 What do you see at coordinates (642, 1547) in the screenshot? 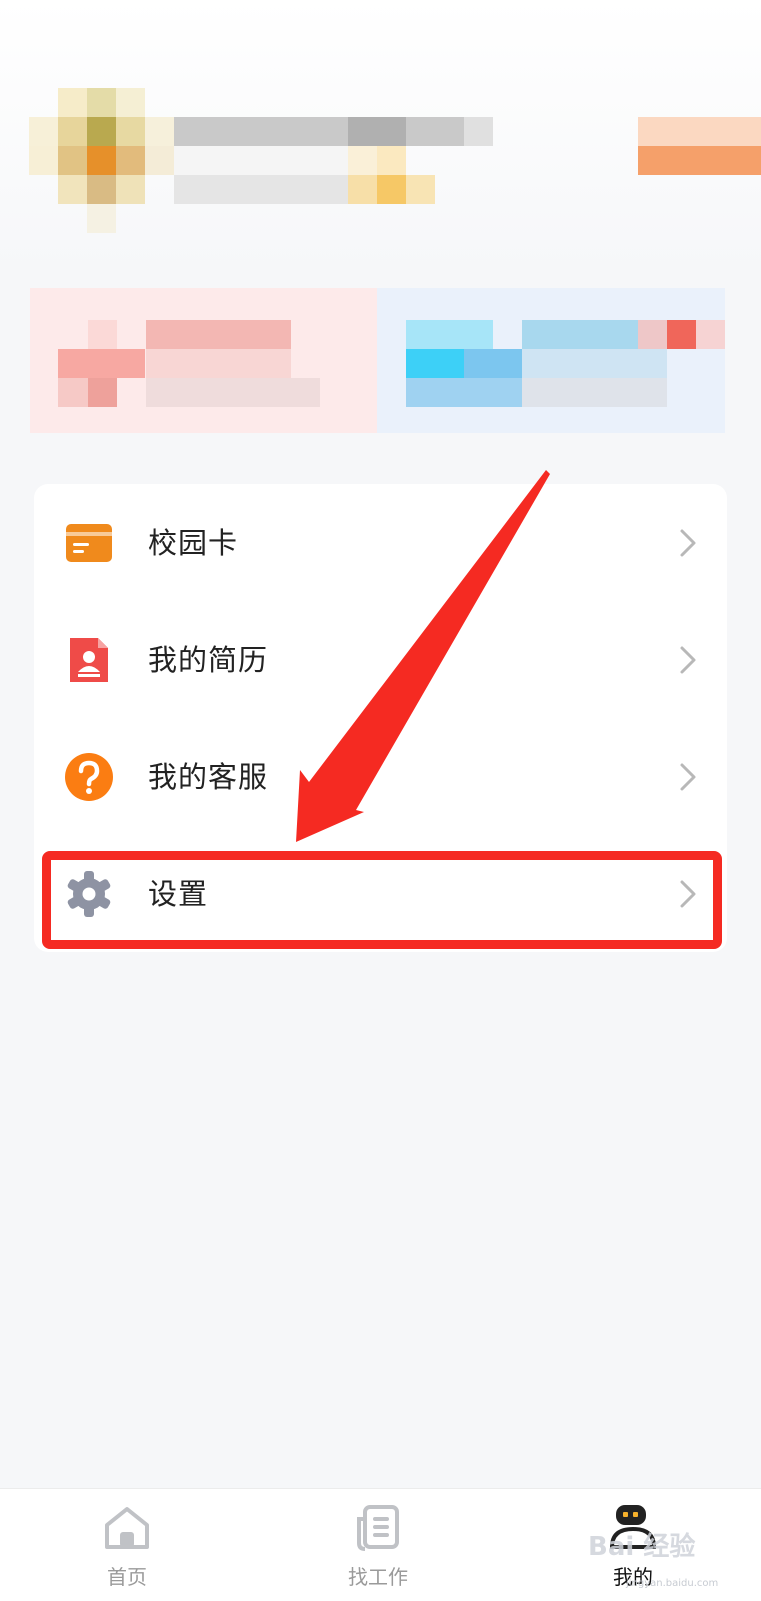
I see `watermark-logo: Bai 经验` at bounding box center [642, 1547].